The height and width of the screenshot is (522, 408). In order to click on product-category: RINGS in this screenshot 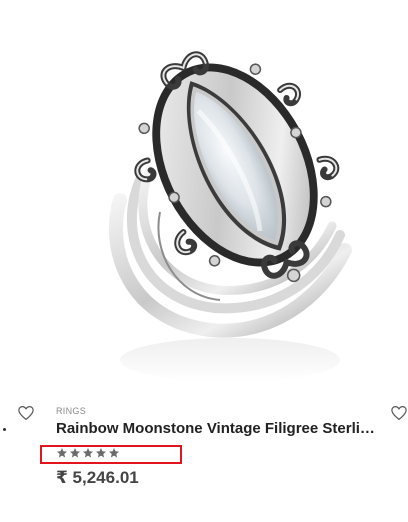, I will do `click(71, 411)`.